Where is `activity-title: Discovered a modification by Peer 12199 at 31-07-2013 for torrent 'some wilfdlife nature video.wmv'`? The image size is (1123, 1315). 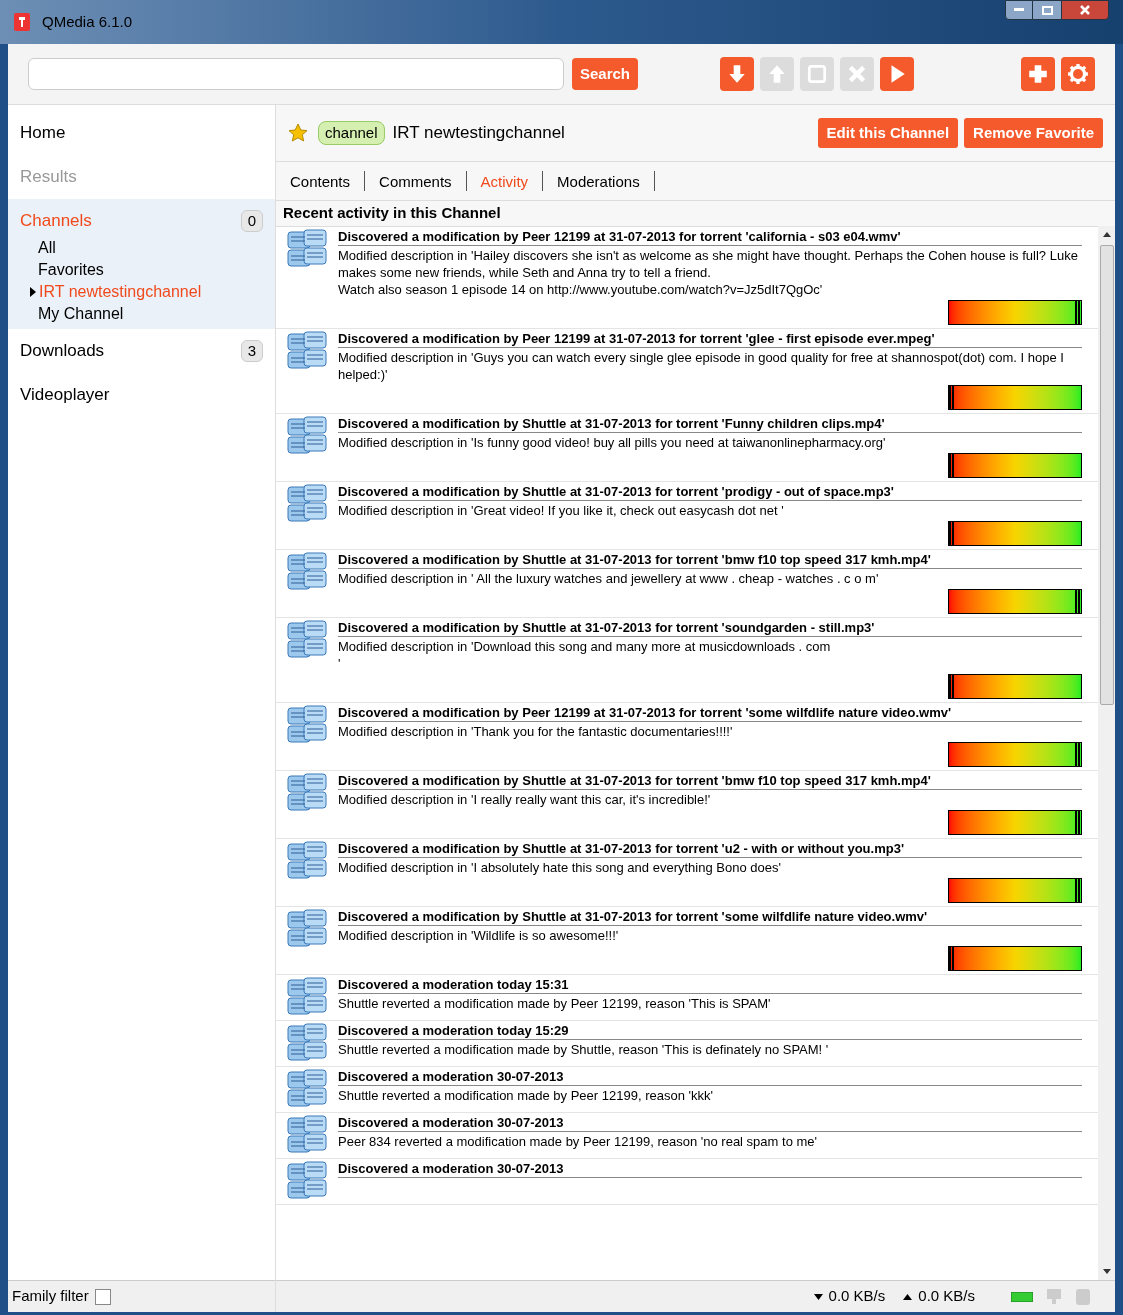
activity-title: Discovered a modification by Peer 12199 at 31-07-2013 for torrent 'some wilfdlife nature video.wmv' is located at coordinates (710, 713).